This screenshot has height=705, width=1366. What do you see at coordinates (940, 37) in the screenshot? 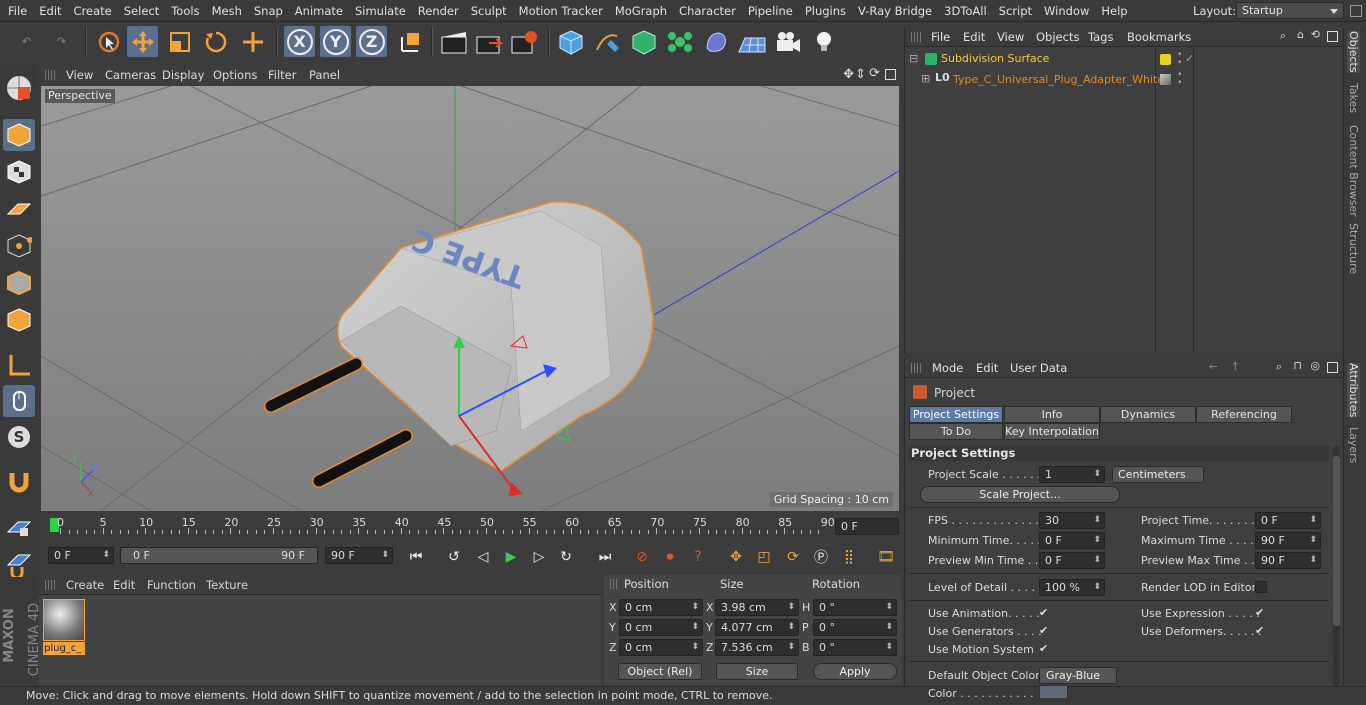
I see `object-menu-file: File` at bounding box center [940, 37].